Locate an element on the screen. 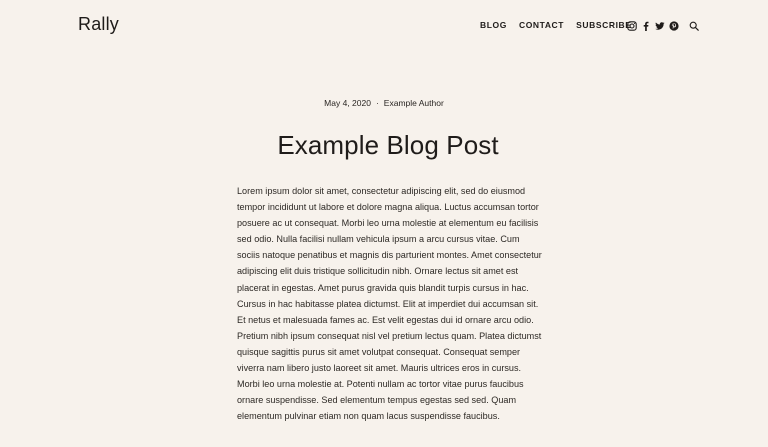  main-nav: BLOG CONTACT SUBSCRIBE is located at coordinates (556, 25).